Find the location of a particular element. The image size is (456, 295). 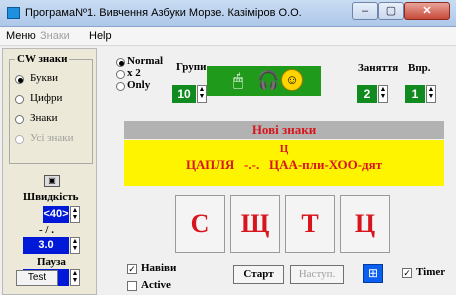

timer-label: Timer is located at coordinates (431, 272).